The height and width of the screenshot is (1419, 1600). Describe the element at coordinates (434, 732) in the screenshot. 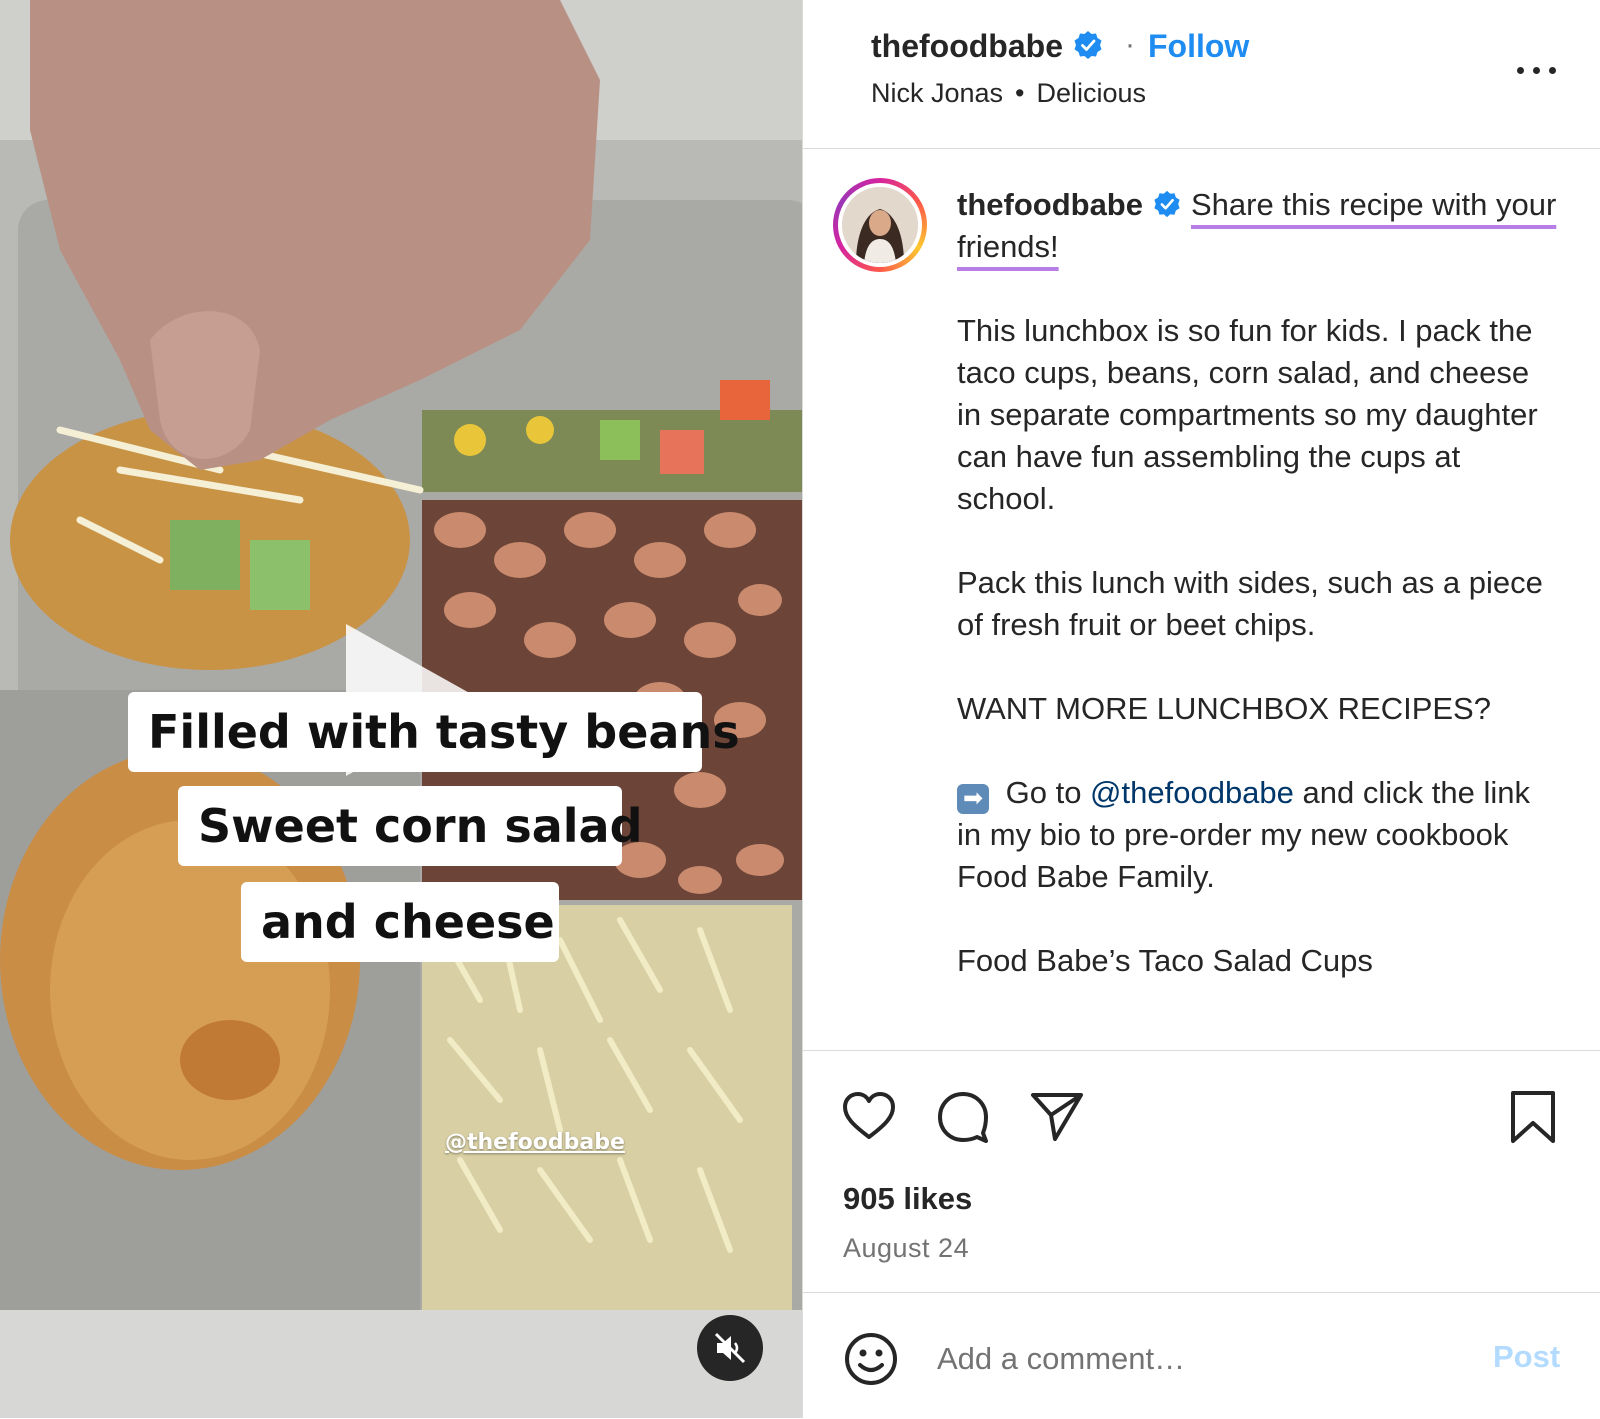

I see `video-caption-1: Filled with tasty beans` at that location.